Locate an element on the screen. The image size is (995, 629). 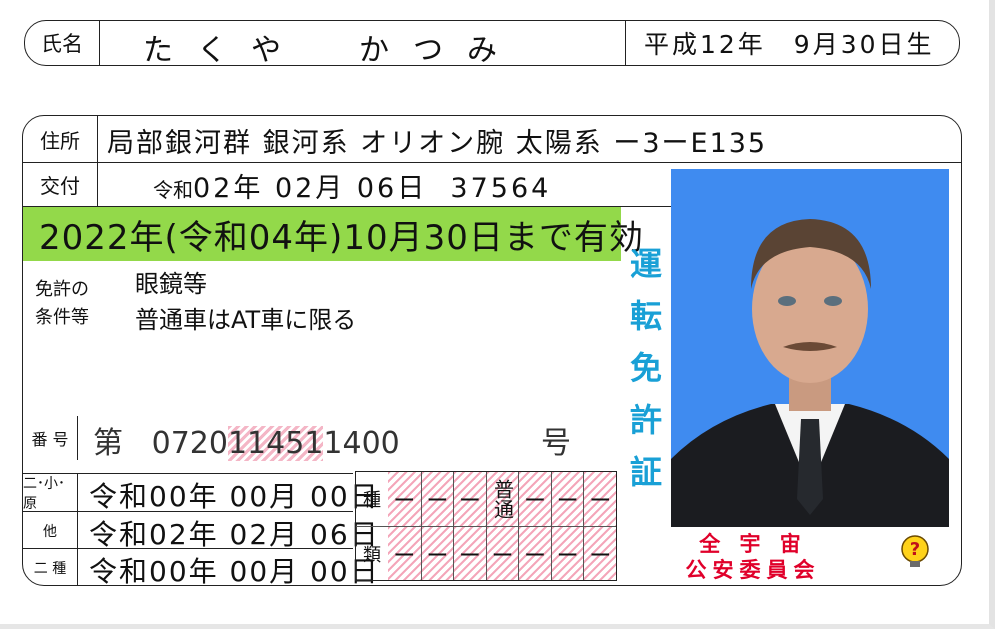
license-title: 運 転 免 許 証 is located at coordinates (646, 368).